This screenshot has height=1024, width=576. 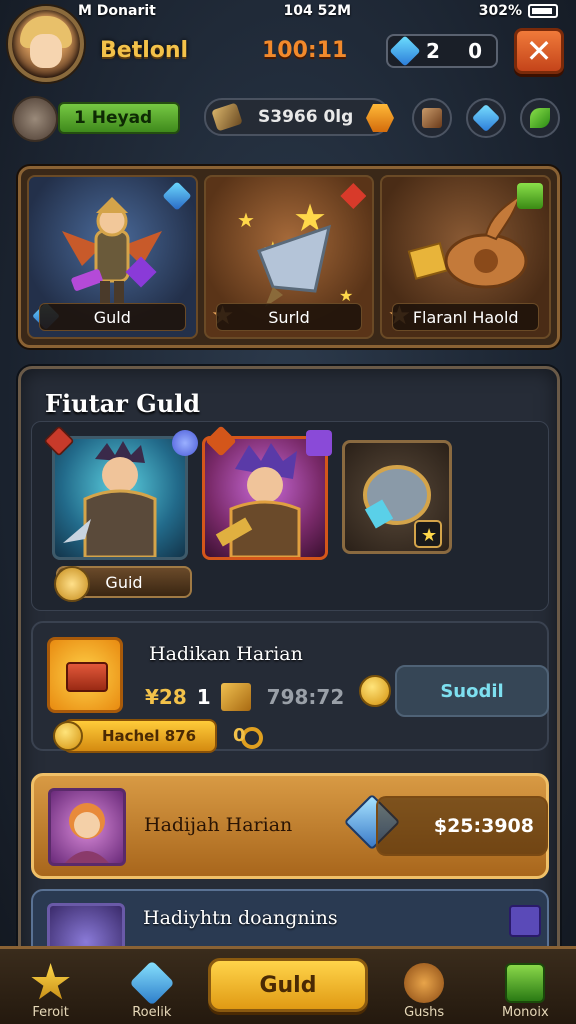 I want to click on nav-item-5: Monoix, so click(x=525, y=991).